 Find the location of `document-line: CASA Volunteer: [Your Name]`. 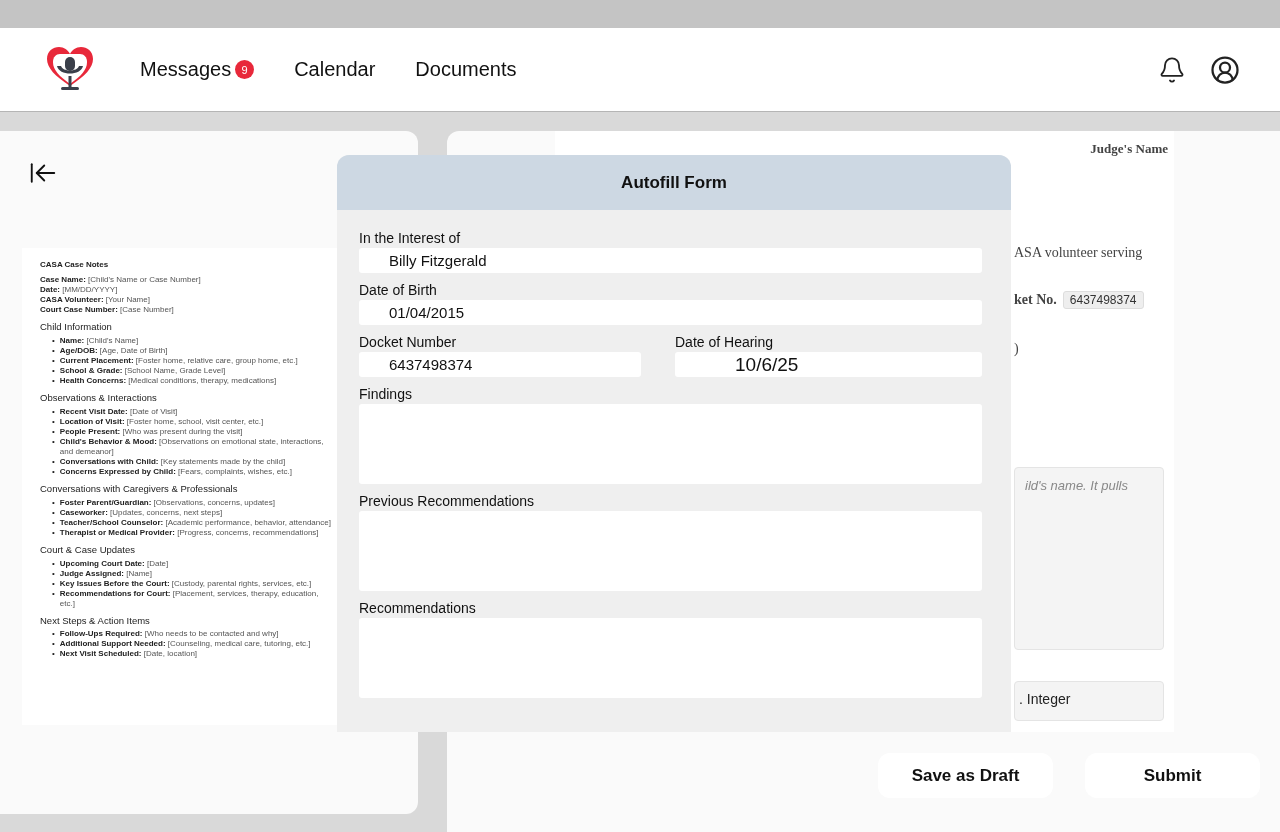

document-line: CASA Volunteer: [Your Name] is located at coordinates (95, 300).